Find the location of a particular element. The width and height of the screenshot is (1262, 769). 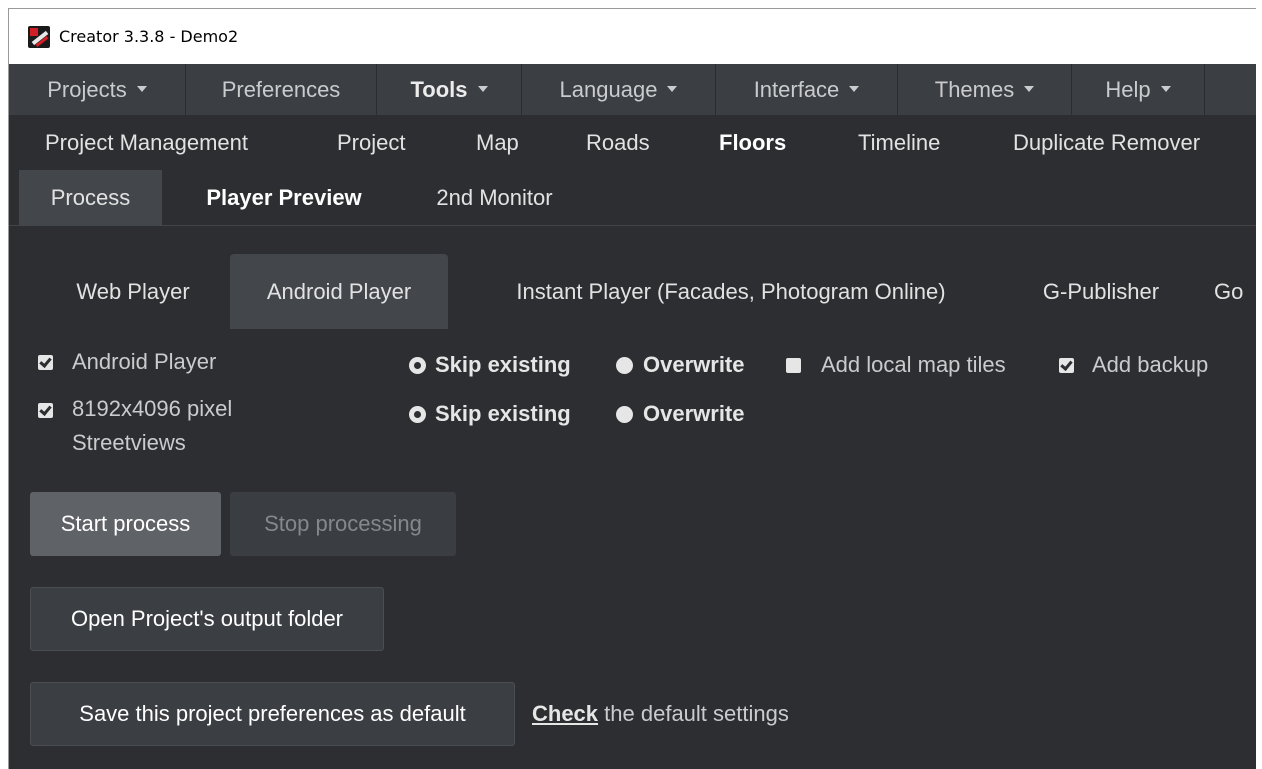

android-player-option: Android Player is located at coordinates (127, 362).